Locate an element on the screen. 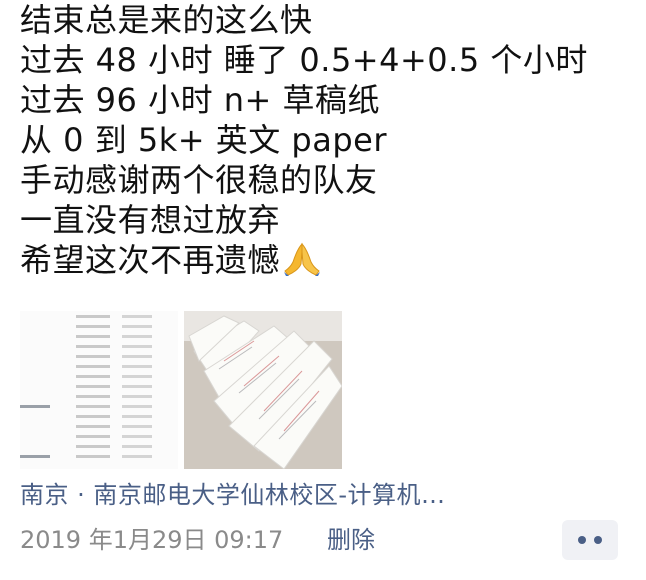 The width and height of the screenshot is (646, 580). papers-photo-image is located at coordinates (263, 390).